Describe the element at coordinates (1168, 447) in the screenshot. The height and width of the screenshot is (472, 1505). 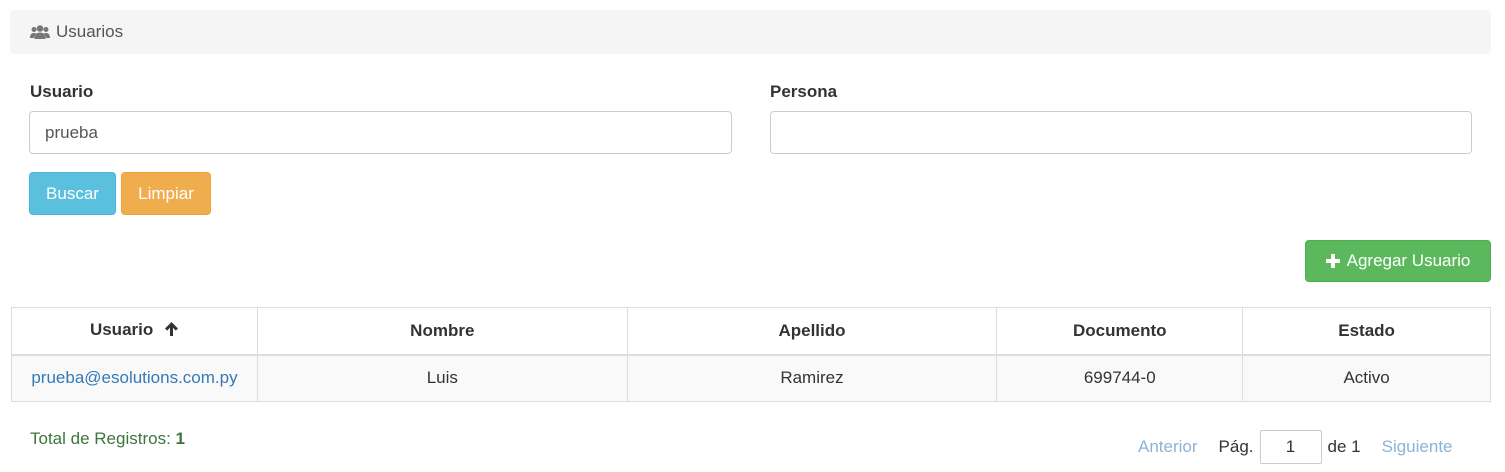
I see `previous-page-link: Anterior` at that location.